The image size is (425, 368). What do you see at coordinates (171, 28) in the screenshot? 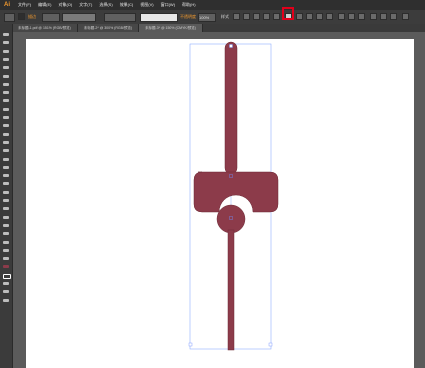
I see `document-tab: 未标题-3* @ 150% (CMYK/预览)` at bounding box center [171, 28].